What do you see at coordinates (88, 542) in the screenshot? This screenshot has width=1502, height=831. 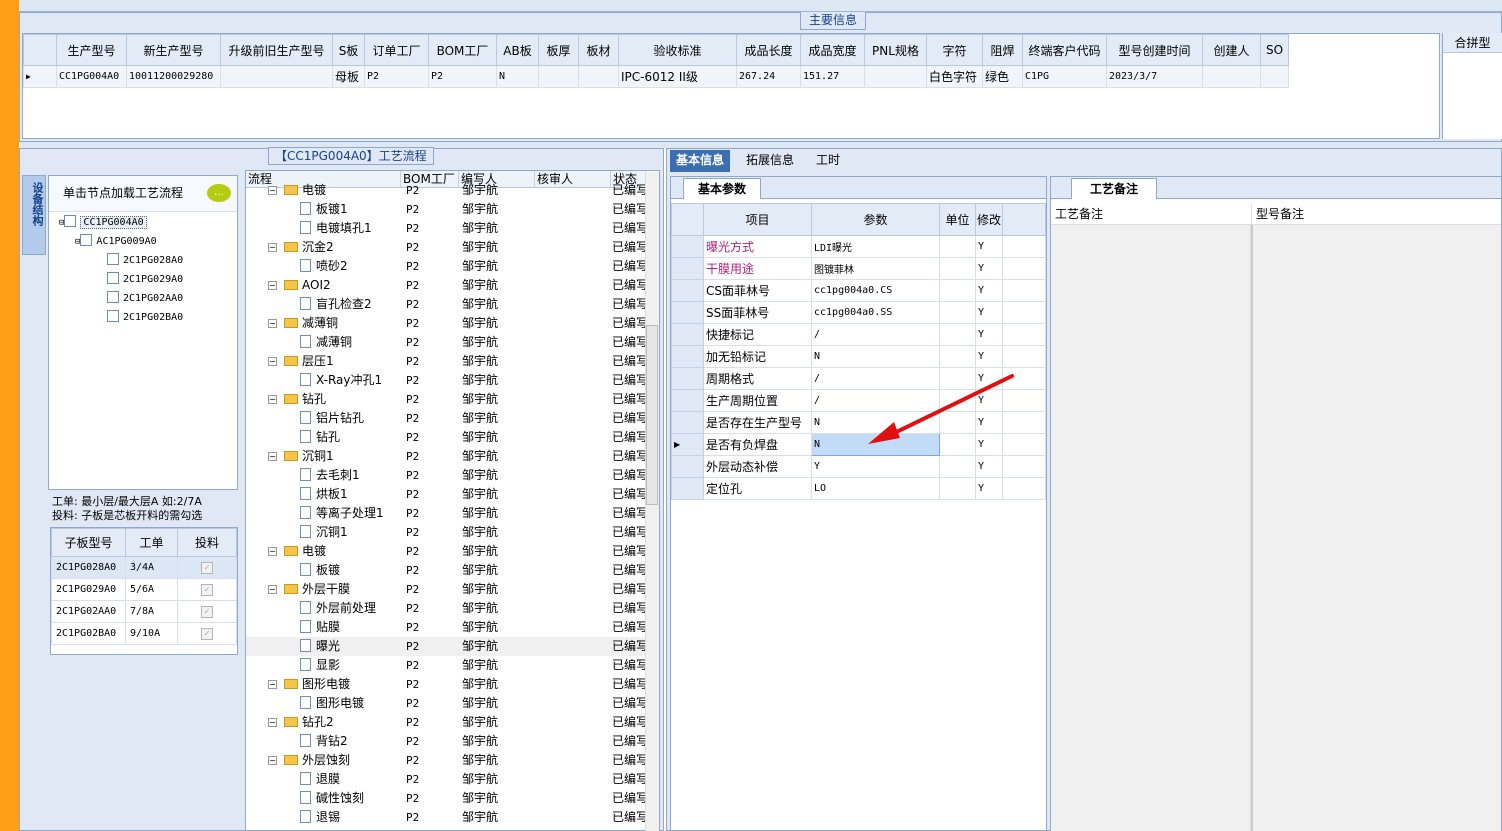 I see `col-header: 子板型号` at bounding box center [88, 542].